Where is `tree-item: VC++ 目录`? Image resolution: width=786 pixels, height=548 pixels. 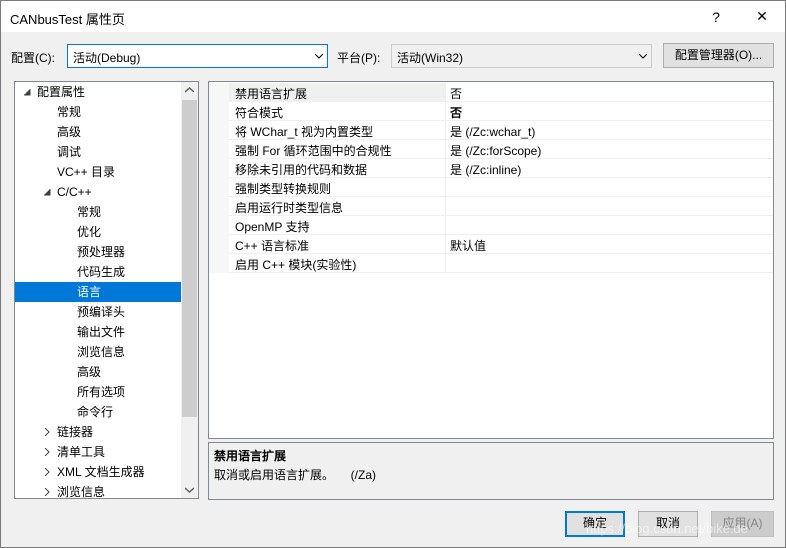 tree-item: VC++ 目录 is located at coordinates (98, 172).